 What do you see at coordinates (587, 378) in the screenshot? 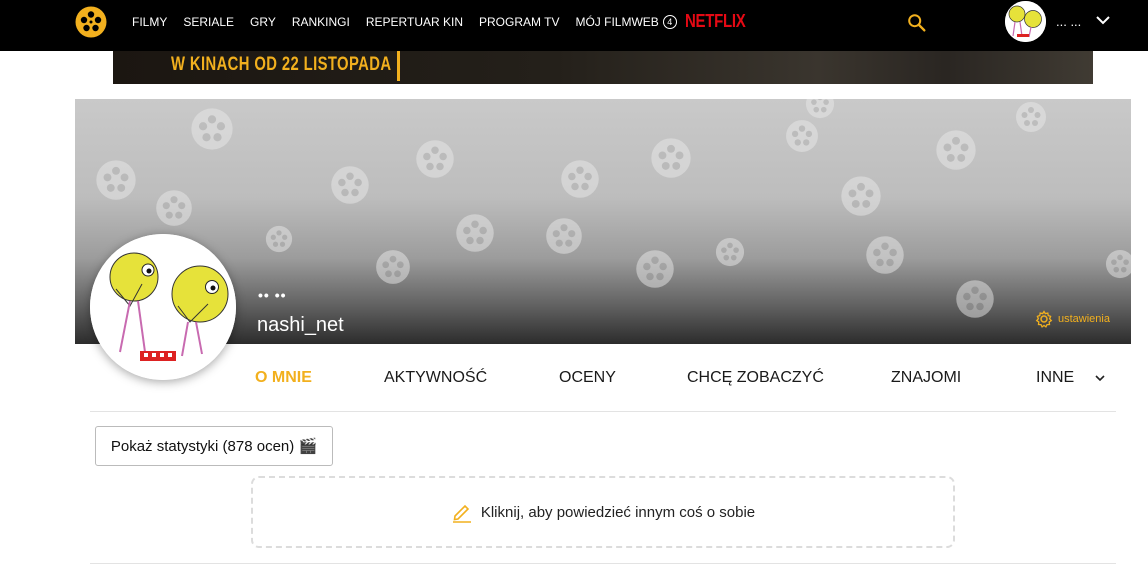
I see `tab-oceny: OCENY` at bounding box center [587, 378].